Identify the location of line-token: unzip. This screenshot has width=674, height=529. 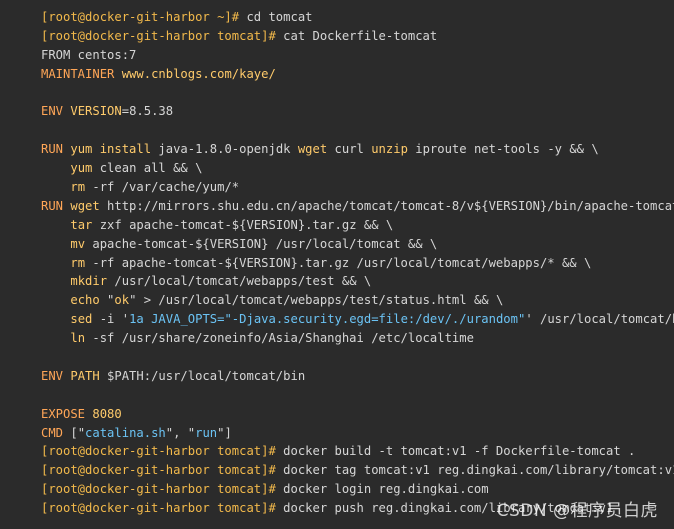
(393, 149).